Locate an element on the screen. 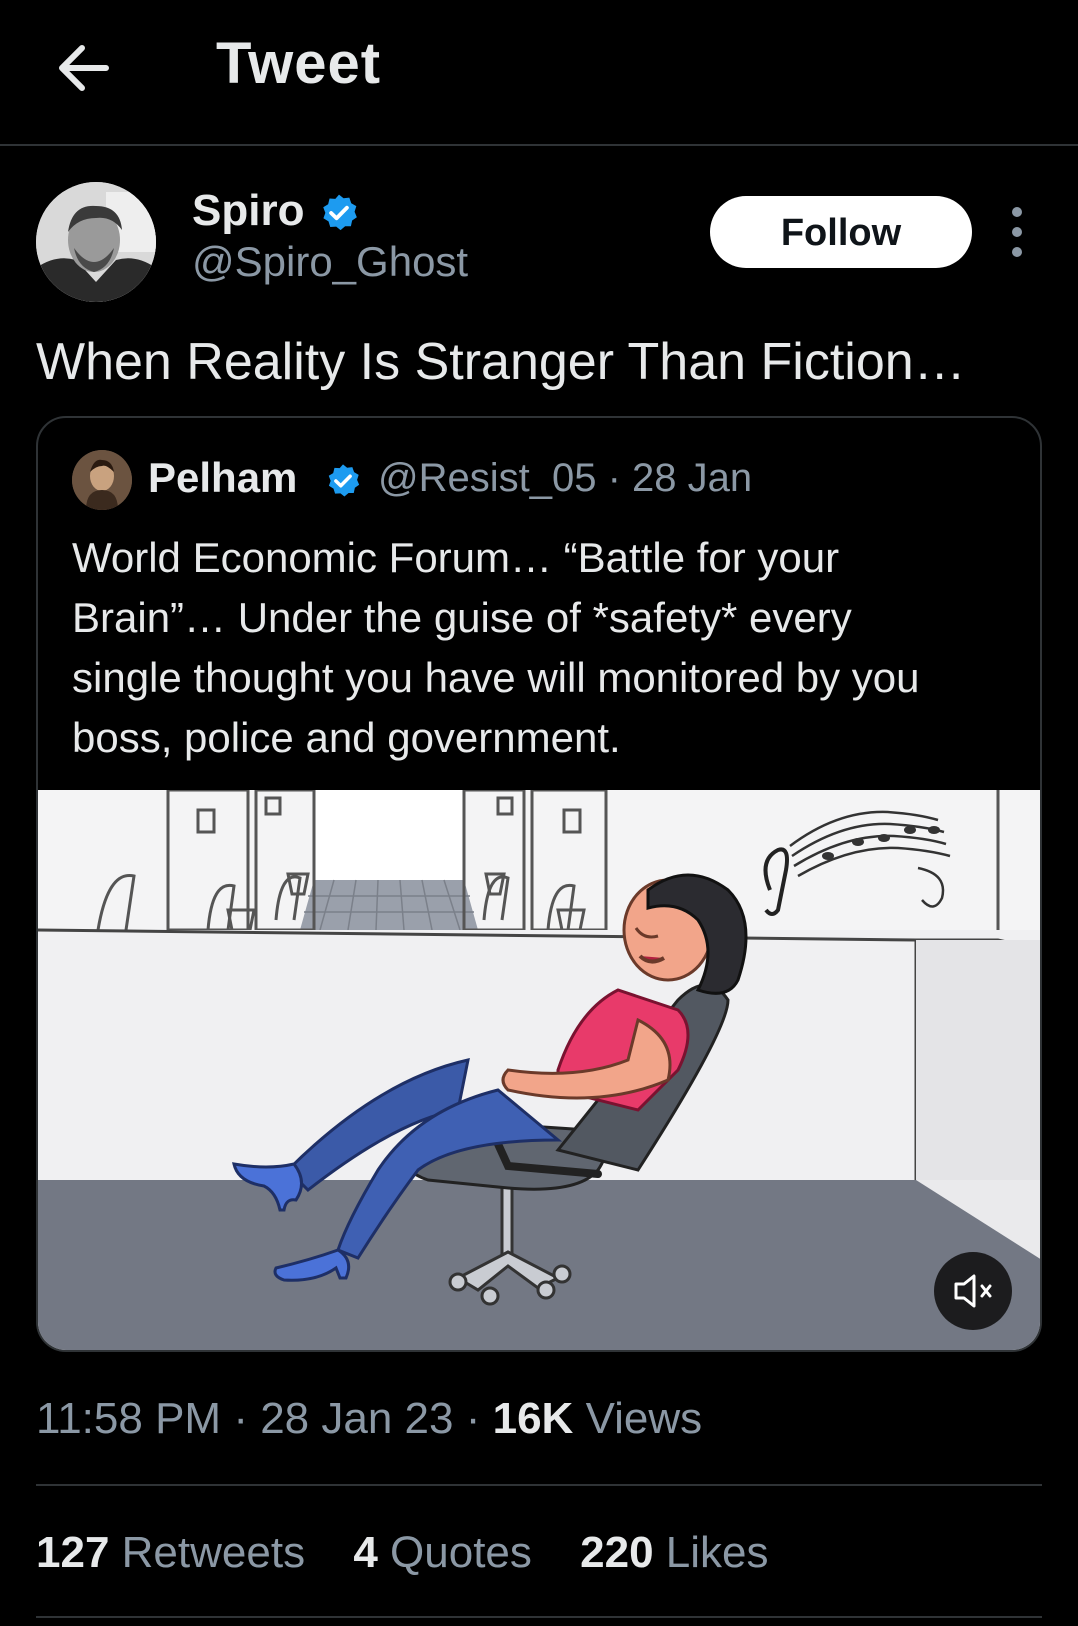  author-avatar is located at coordinates (96, 242).